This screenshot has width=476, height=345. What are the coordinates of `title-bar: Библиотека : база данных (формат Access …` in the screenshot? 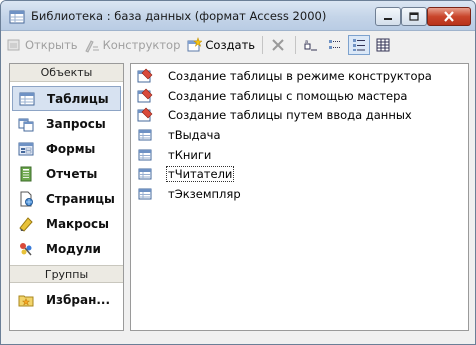 It's located at (238, 16).